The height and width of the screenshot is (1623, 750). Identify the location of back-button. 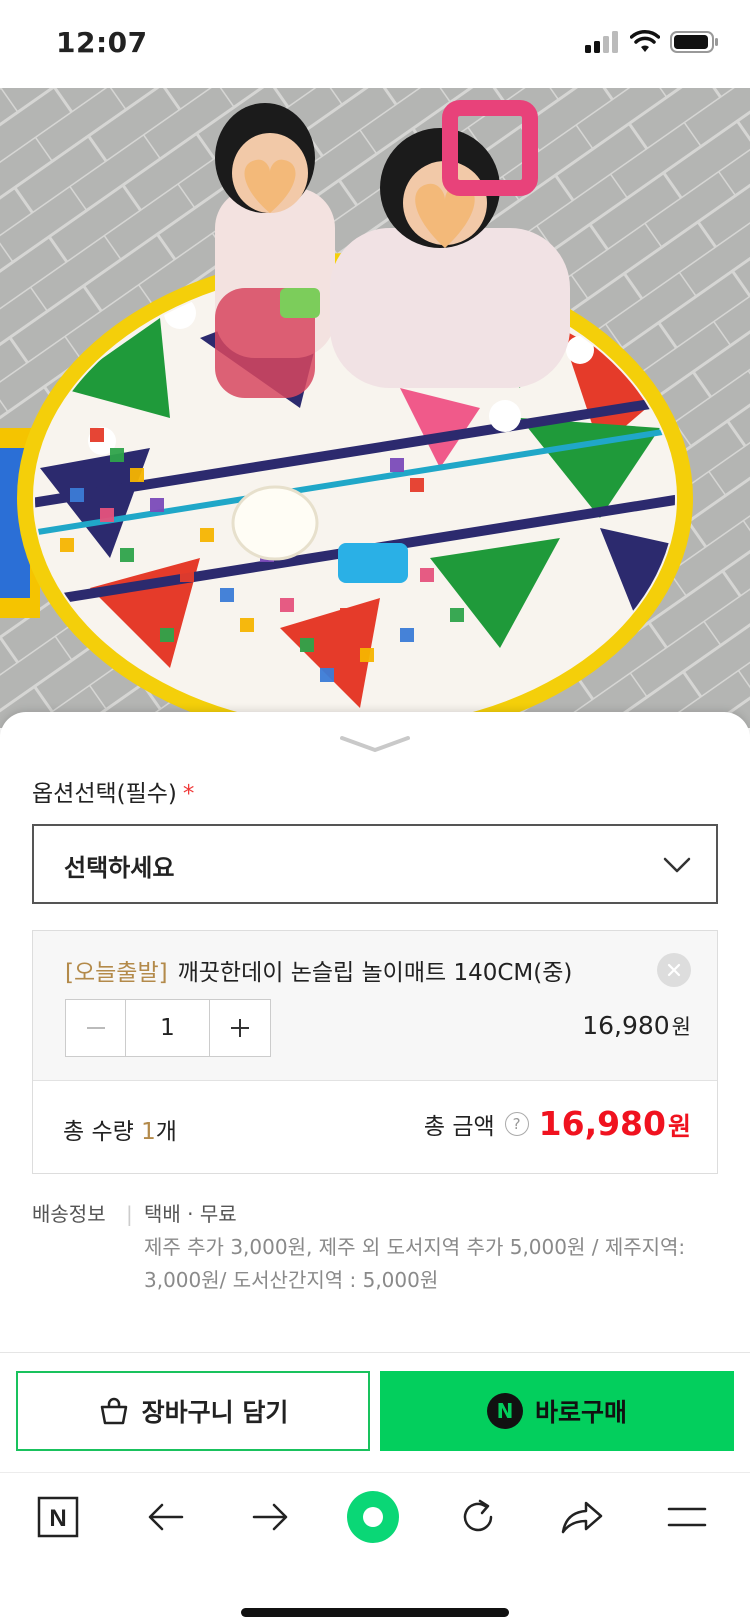
(166, 1517).